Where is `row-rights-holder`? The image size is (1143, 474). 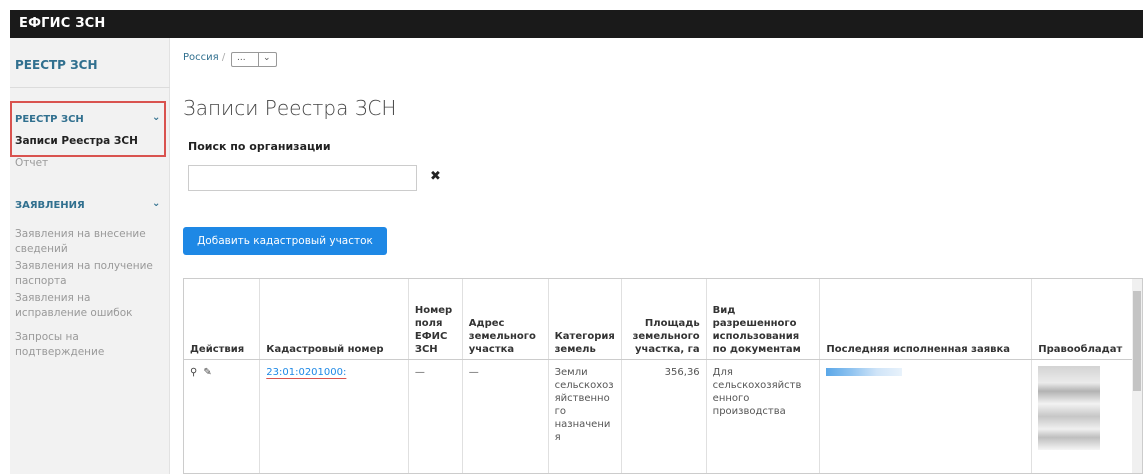 row-rights-holder is located at coordinates (1086, 416).